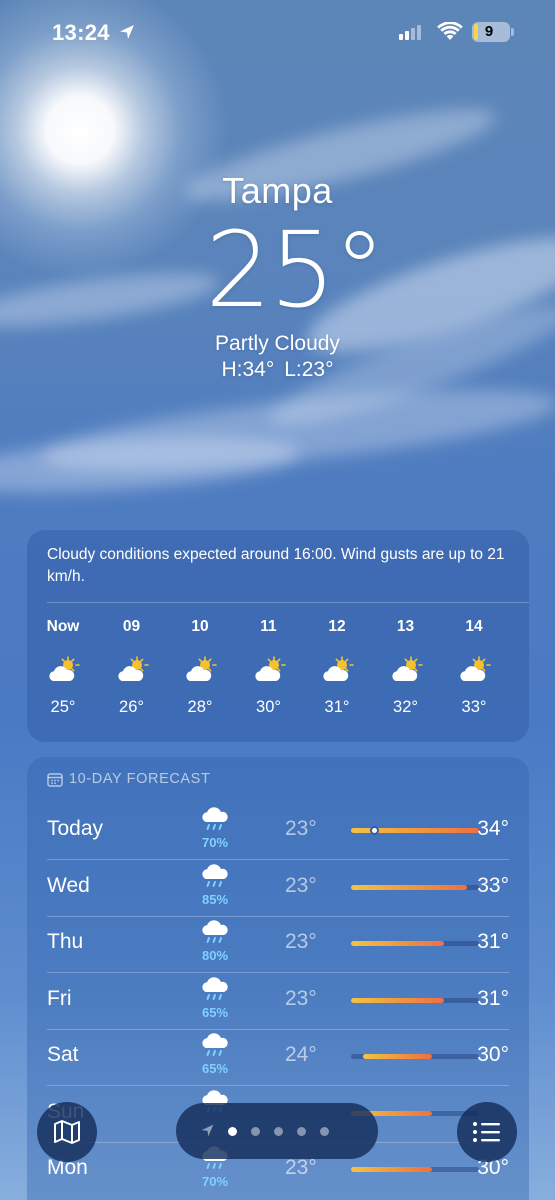 This screenshot has width=555, height=1200. I want to click on low-temperature: L:23°, so click(309, 369).